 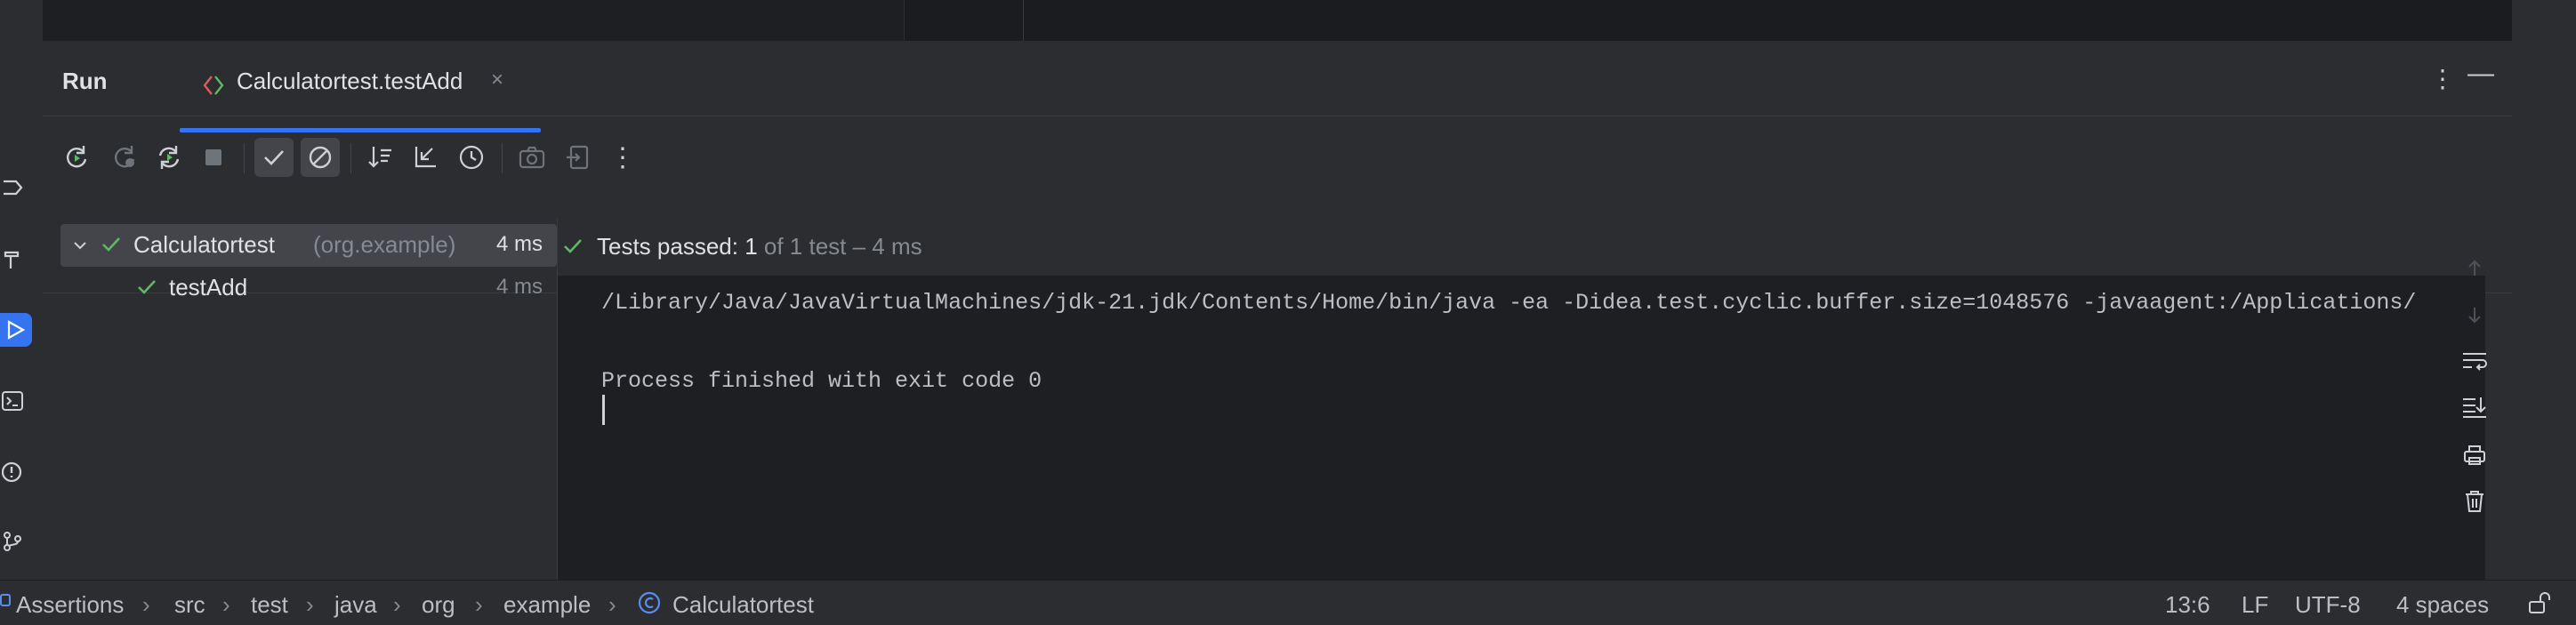 What do you see at coordinates (531, 157) in the screenshot?
I see `screenshot-icon` at bounding box center [531, 157].